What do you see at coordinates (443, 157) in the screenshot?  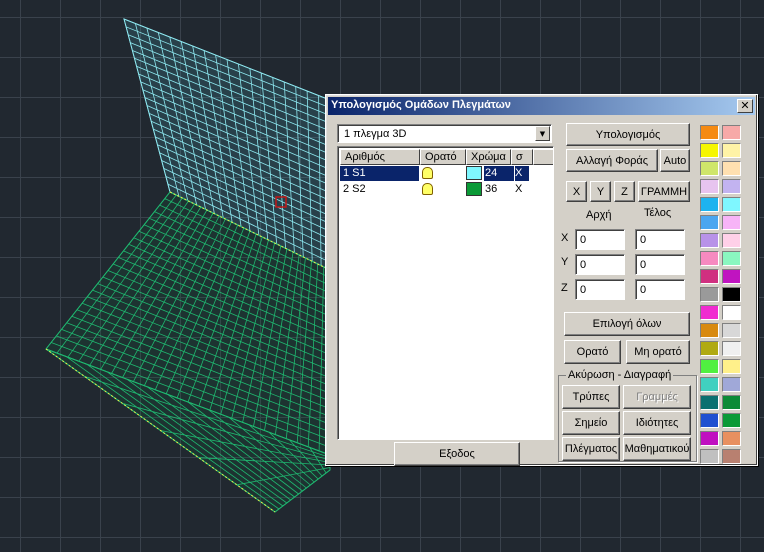 I see `column-visible: Ορατό` at bounding box center [443, 157].